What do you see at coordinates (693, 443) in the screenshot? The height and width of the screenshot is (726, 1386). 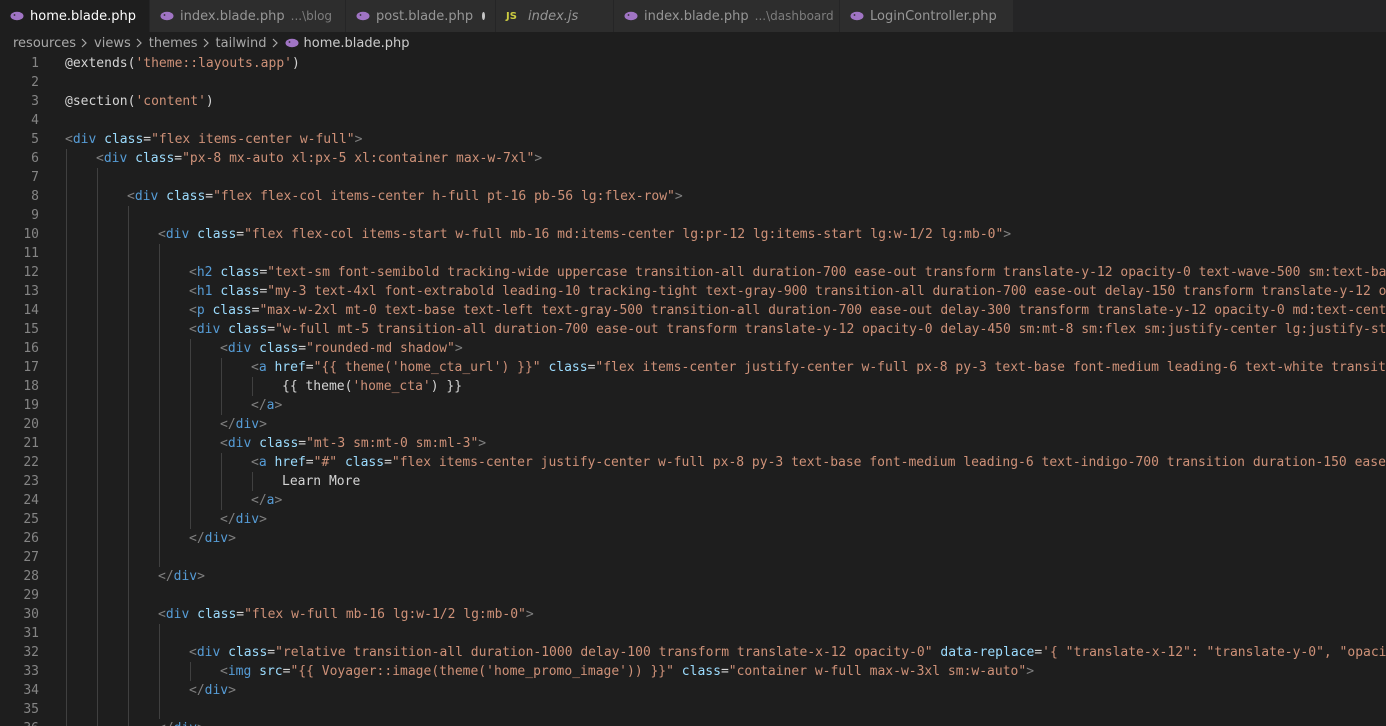 I see `code-line: 21 <div class="mt-3 sm:mt-0 sm:ml-3">` at bounding box center [693, 443].